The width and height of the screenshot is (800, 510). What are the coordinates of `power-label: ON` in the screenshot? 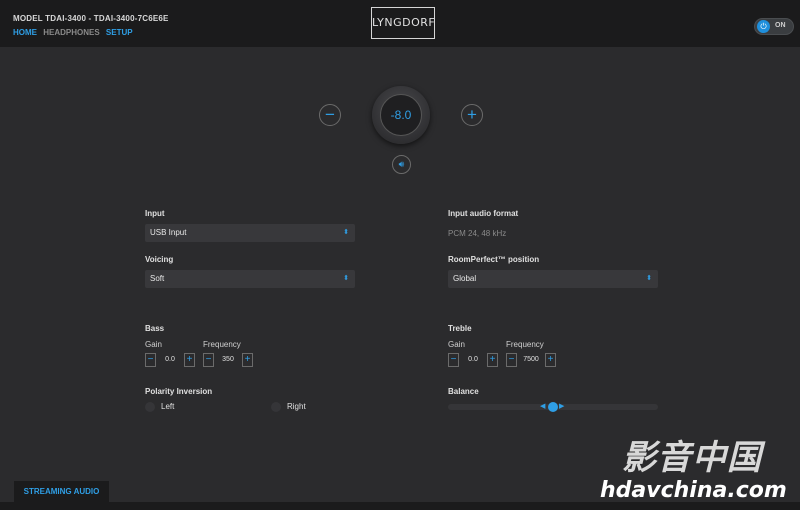 It's located at (780, 25).